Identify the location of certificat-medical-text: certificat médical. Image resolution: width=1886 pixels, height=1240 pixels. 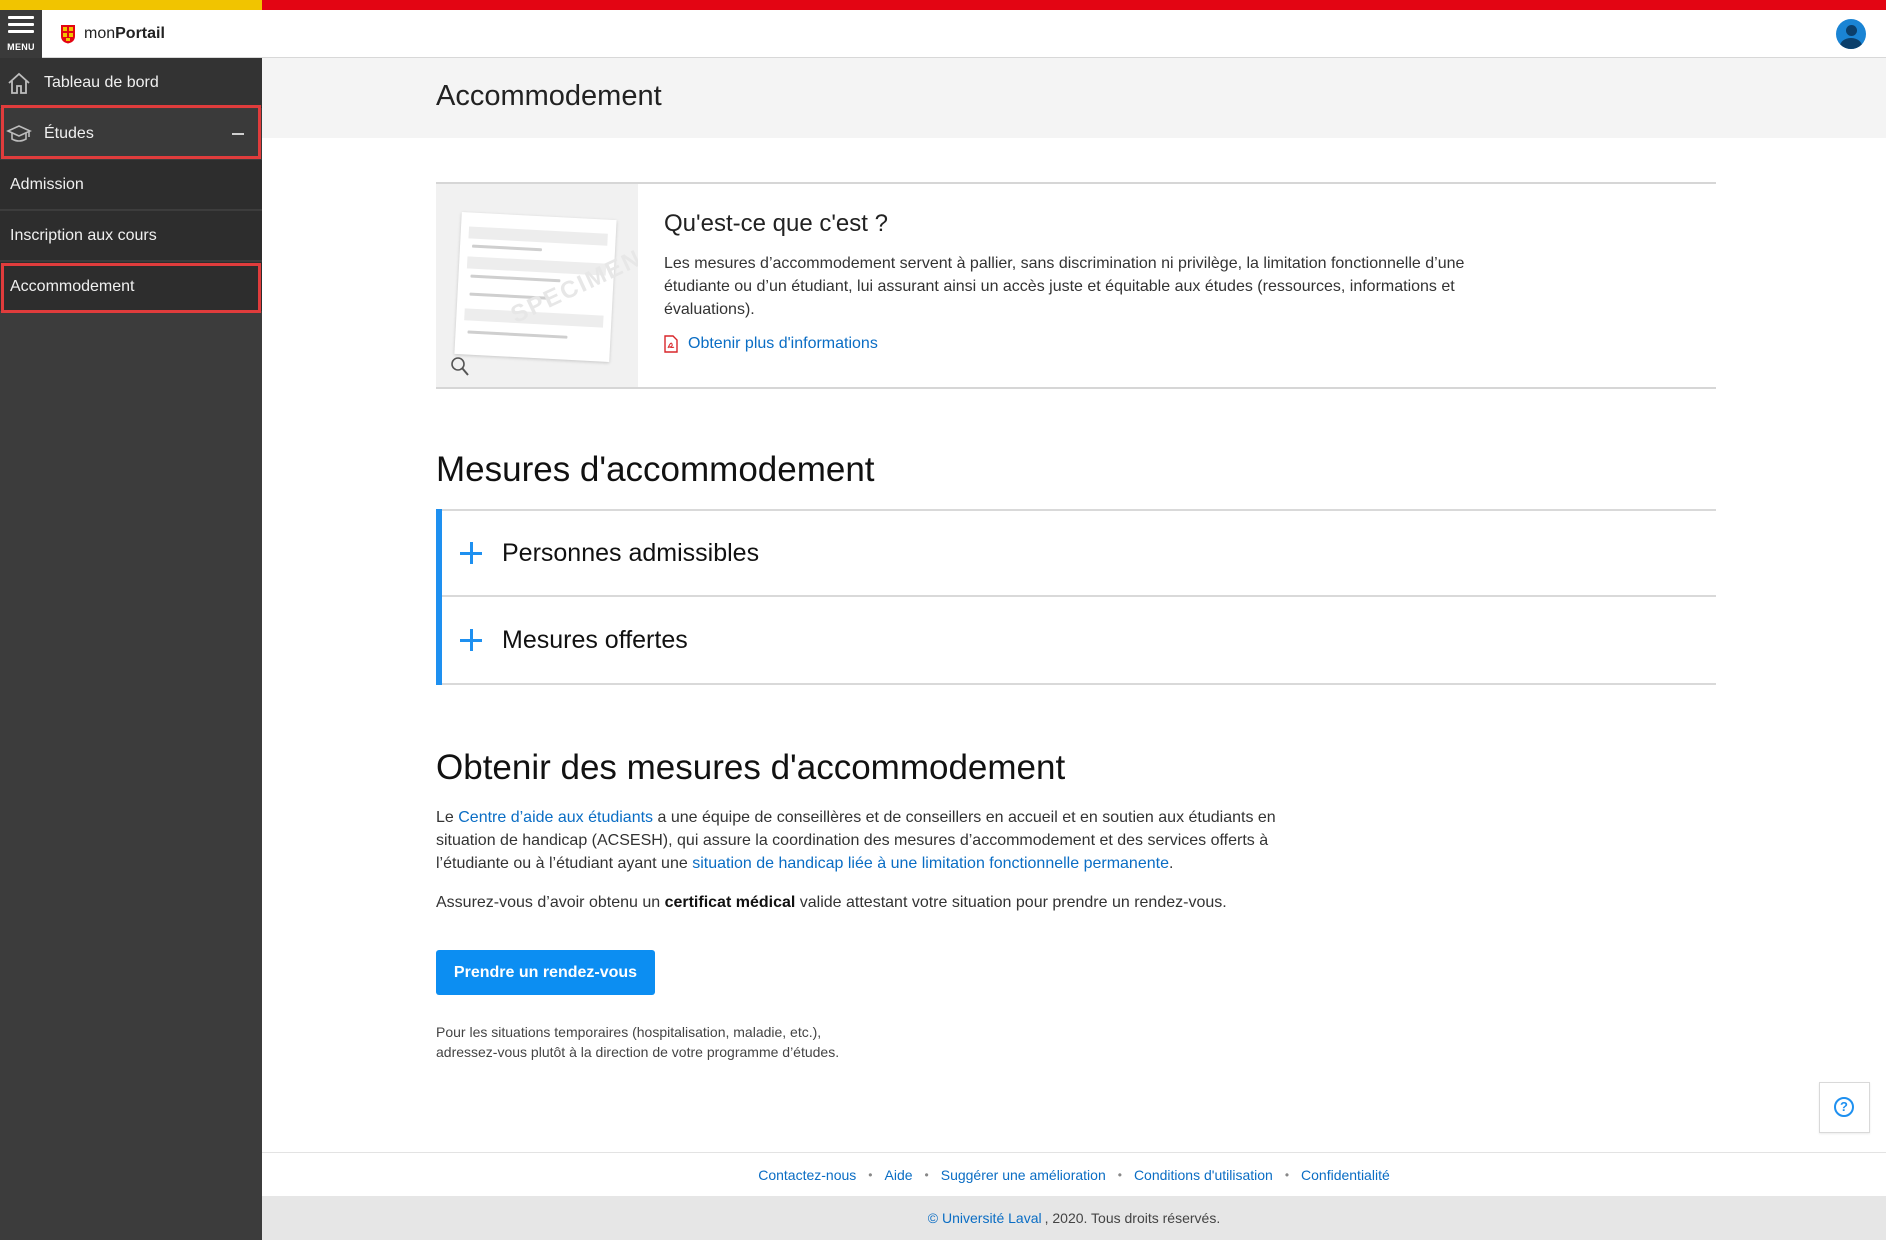
(730, 902).